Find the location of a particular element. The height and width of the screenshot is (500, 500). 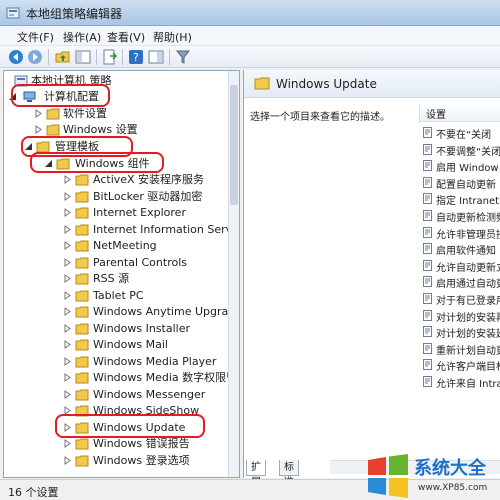

properties-pane-icon is located at coordinates (156, 57).